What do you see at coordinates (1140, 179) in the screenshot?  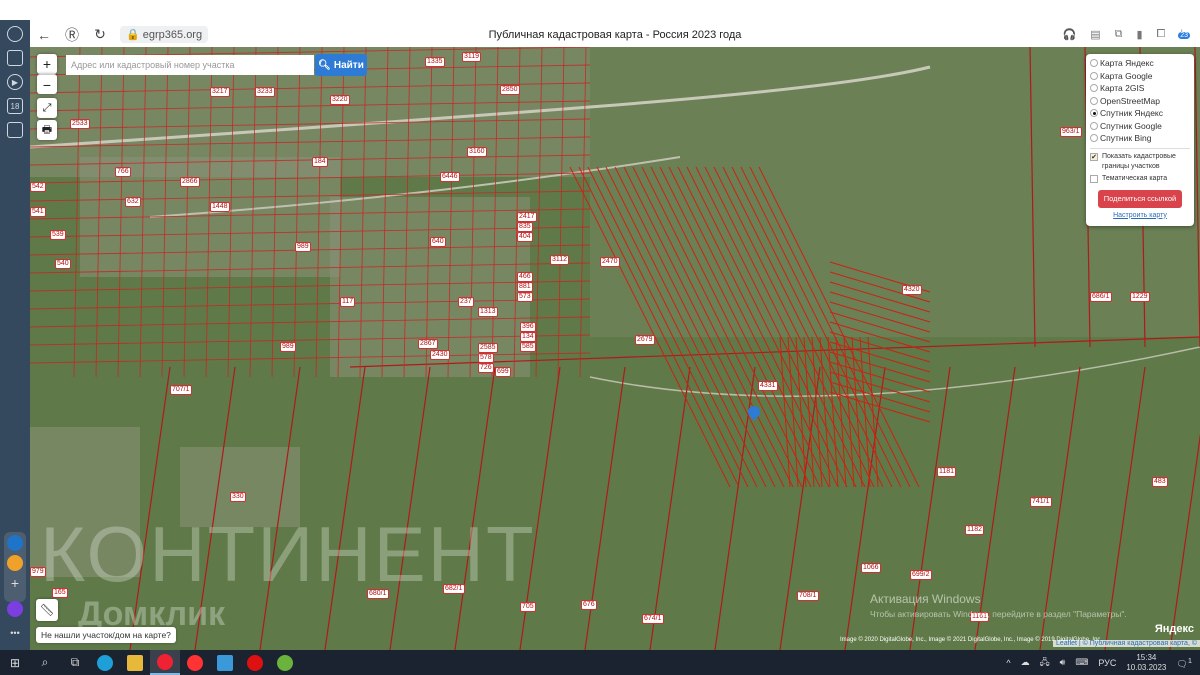 I see `thematic-checkbox: Тематическая карта` at bounding box center [1140, 179].